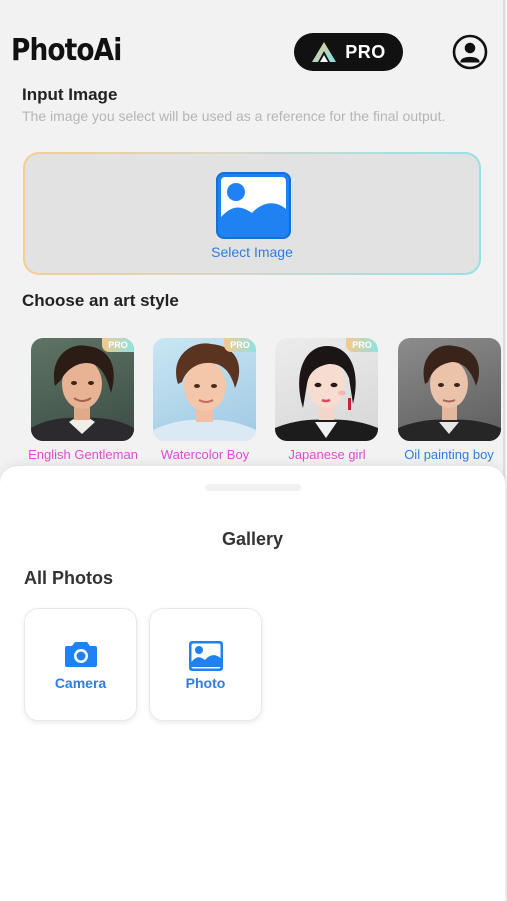 The image size is (507, 901). I want to click on user-icon, so click(470, 52).